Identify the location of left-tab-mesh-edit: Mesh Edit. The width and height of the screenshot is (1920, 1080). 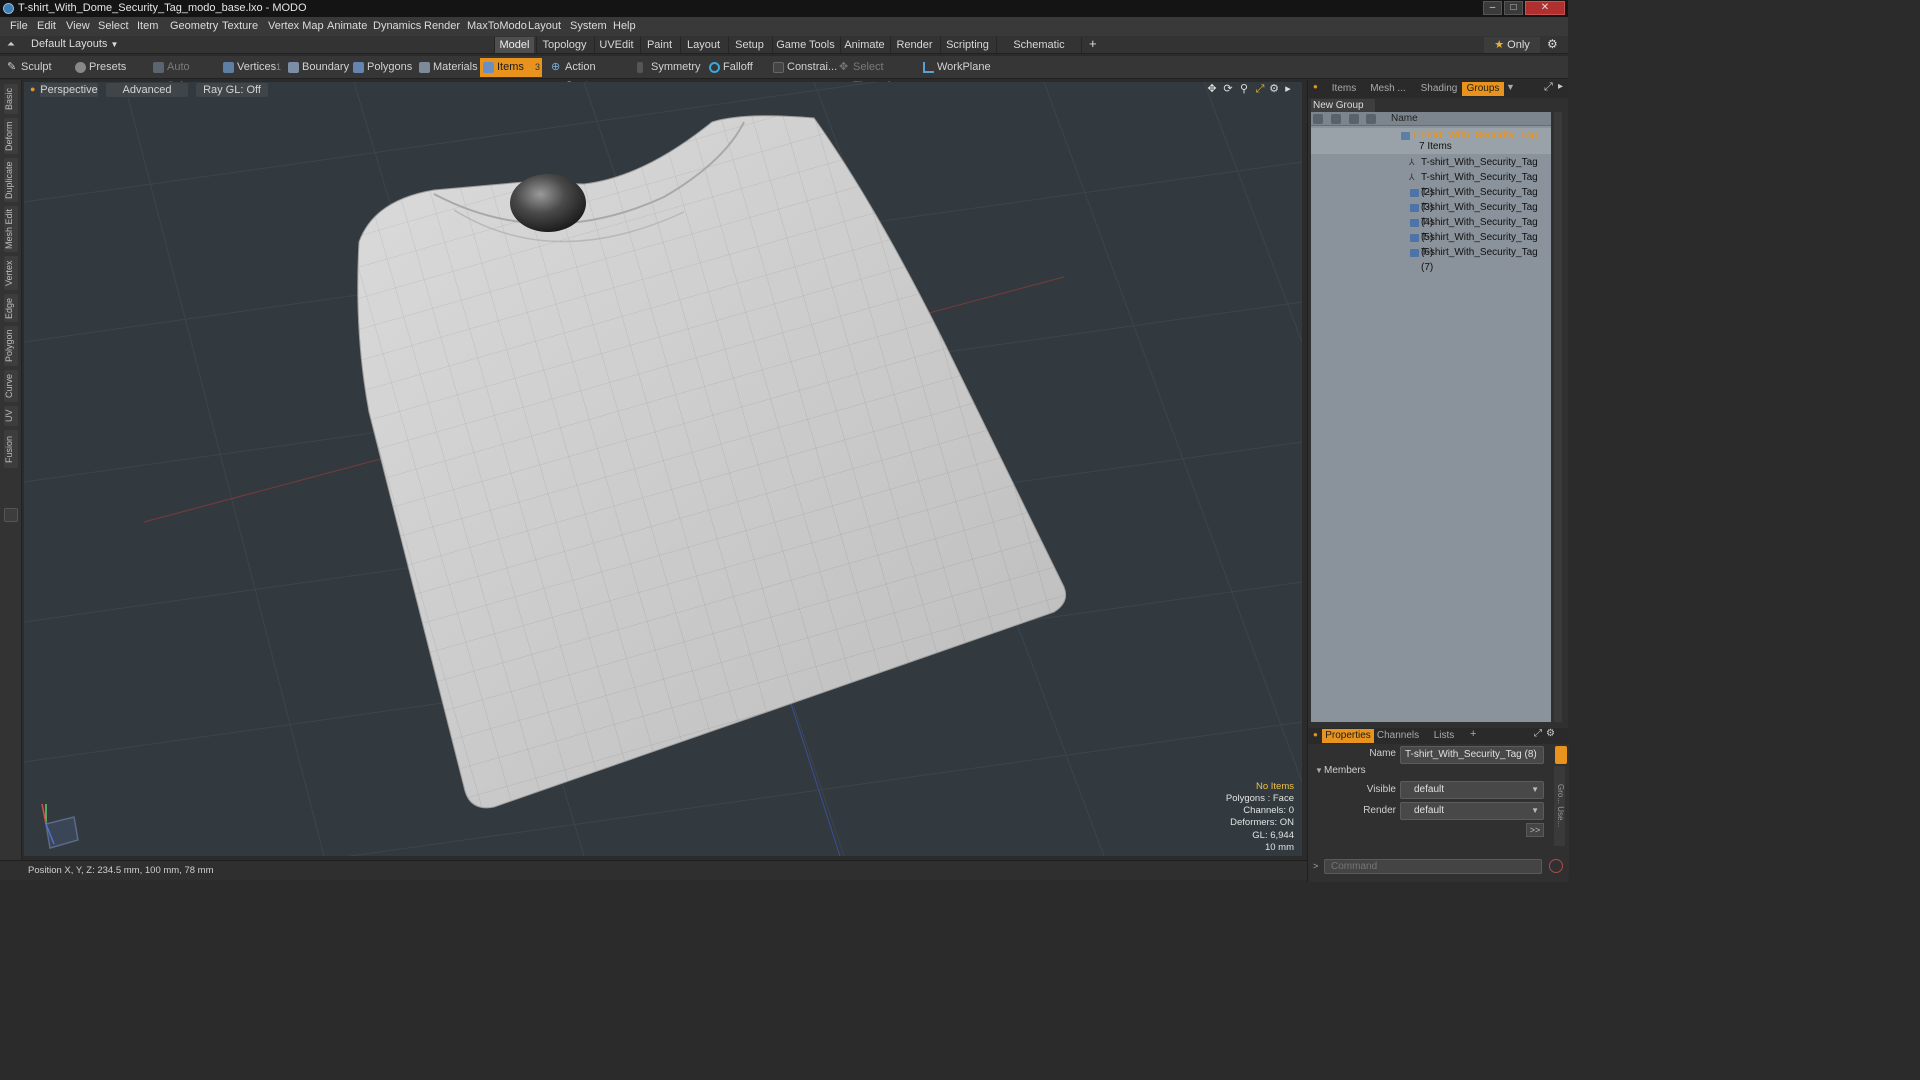
(11, 229).